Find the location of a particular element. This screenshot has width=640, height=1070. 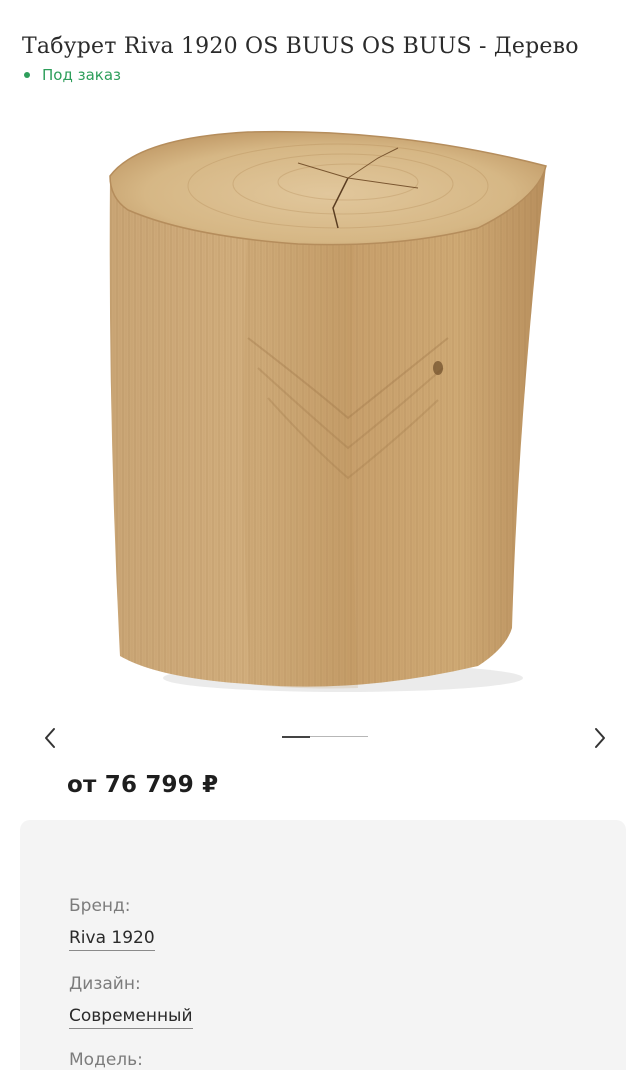

carousel-indicator-track is located at coordinates (339, 736).